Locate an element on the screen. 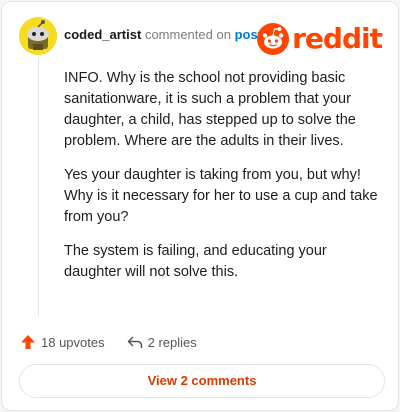  upvote-button: 18 upvotes is located at coordinates (62, 342).